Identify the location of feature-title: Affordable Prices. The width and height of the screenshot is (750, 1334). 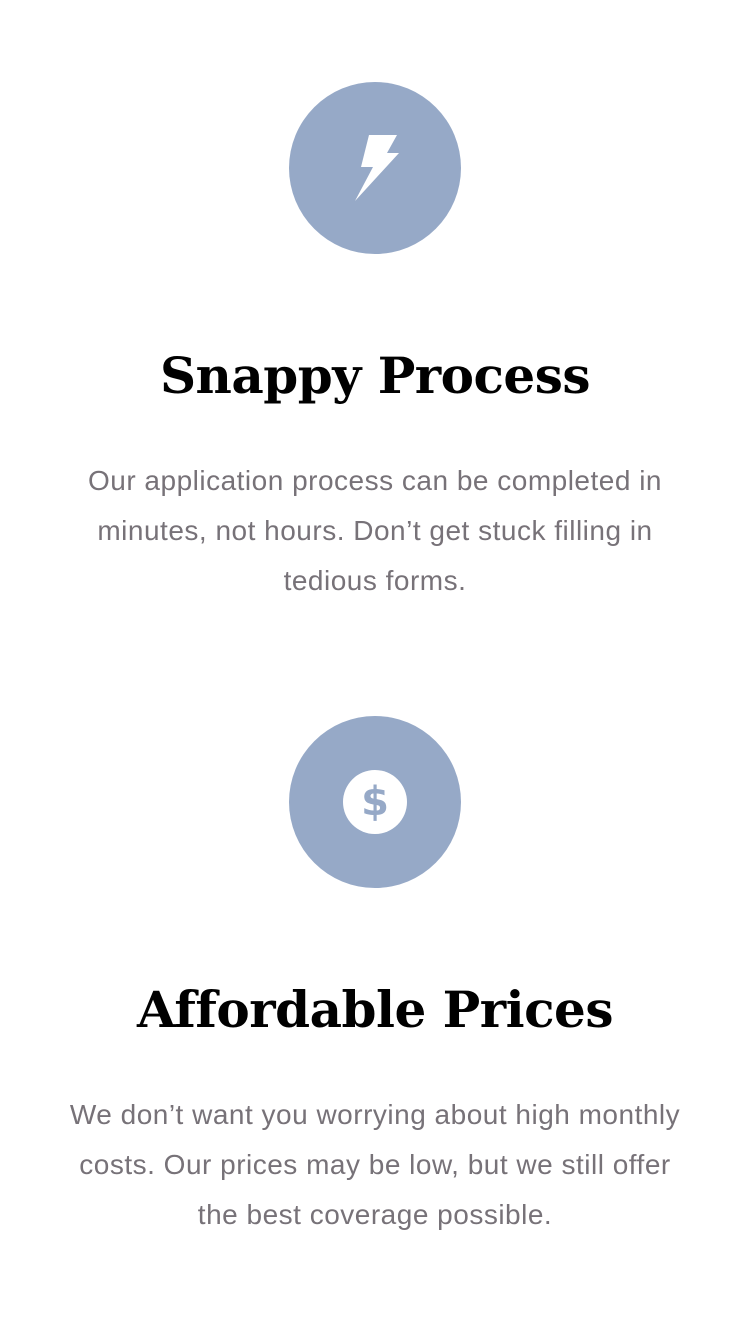
(375, 1009).